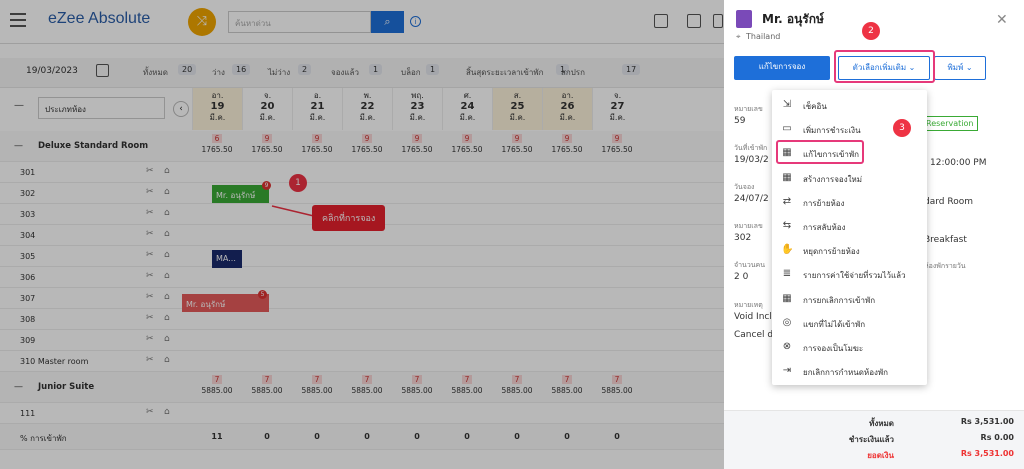  What do you see at coordinates (787, 346) in the screenshot?
I see `void-icon: ⊗` at bounding box center [787, 346].